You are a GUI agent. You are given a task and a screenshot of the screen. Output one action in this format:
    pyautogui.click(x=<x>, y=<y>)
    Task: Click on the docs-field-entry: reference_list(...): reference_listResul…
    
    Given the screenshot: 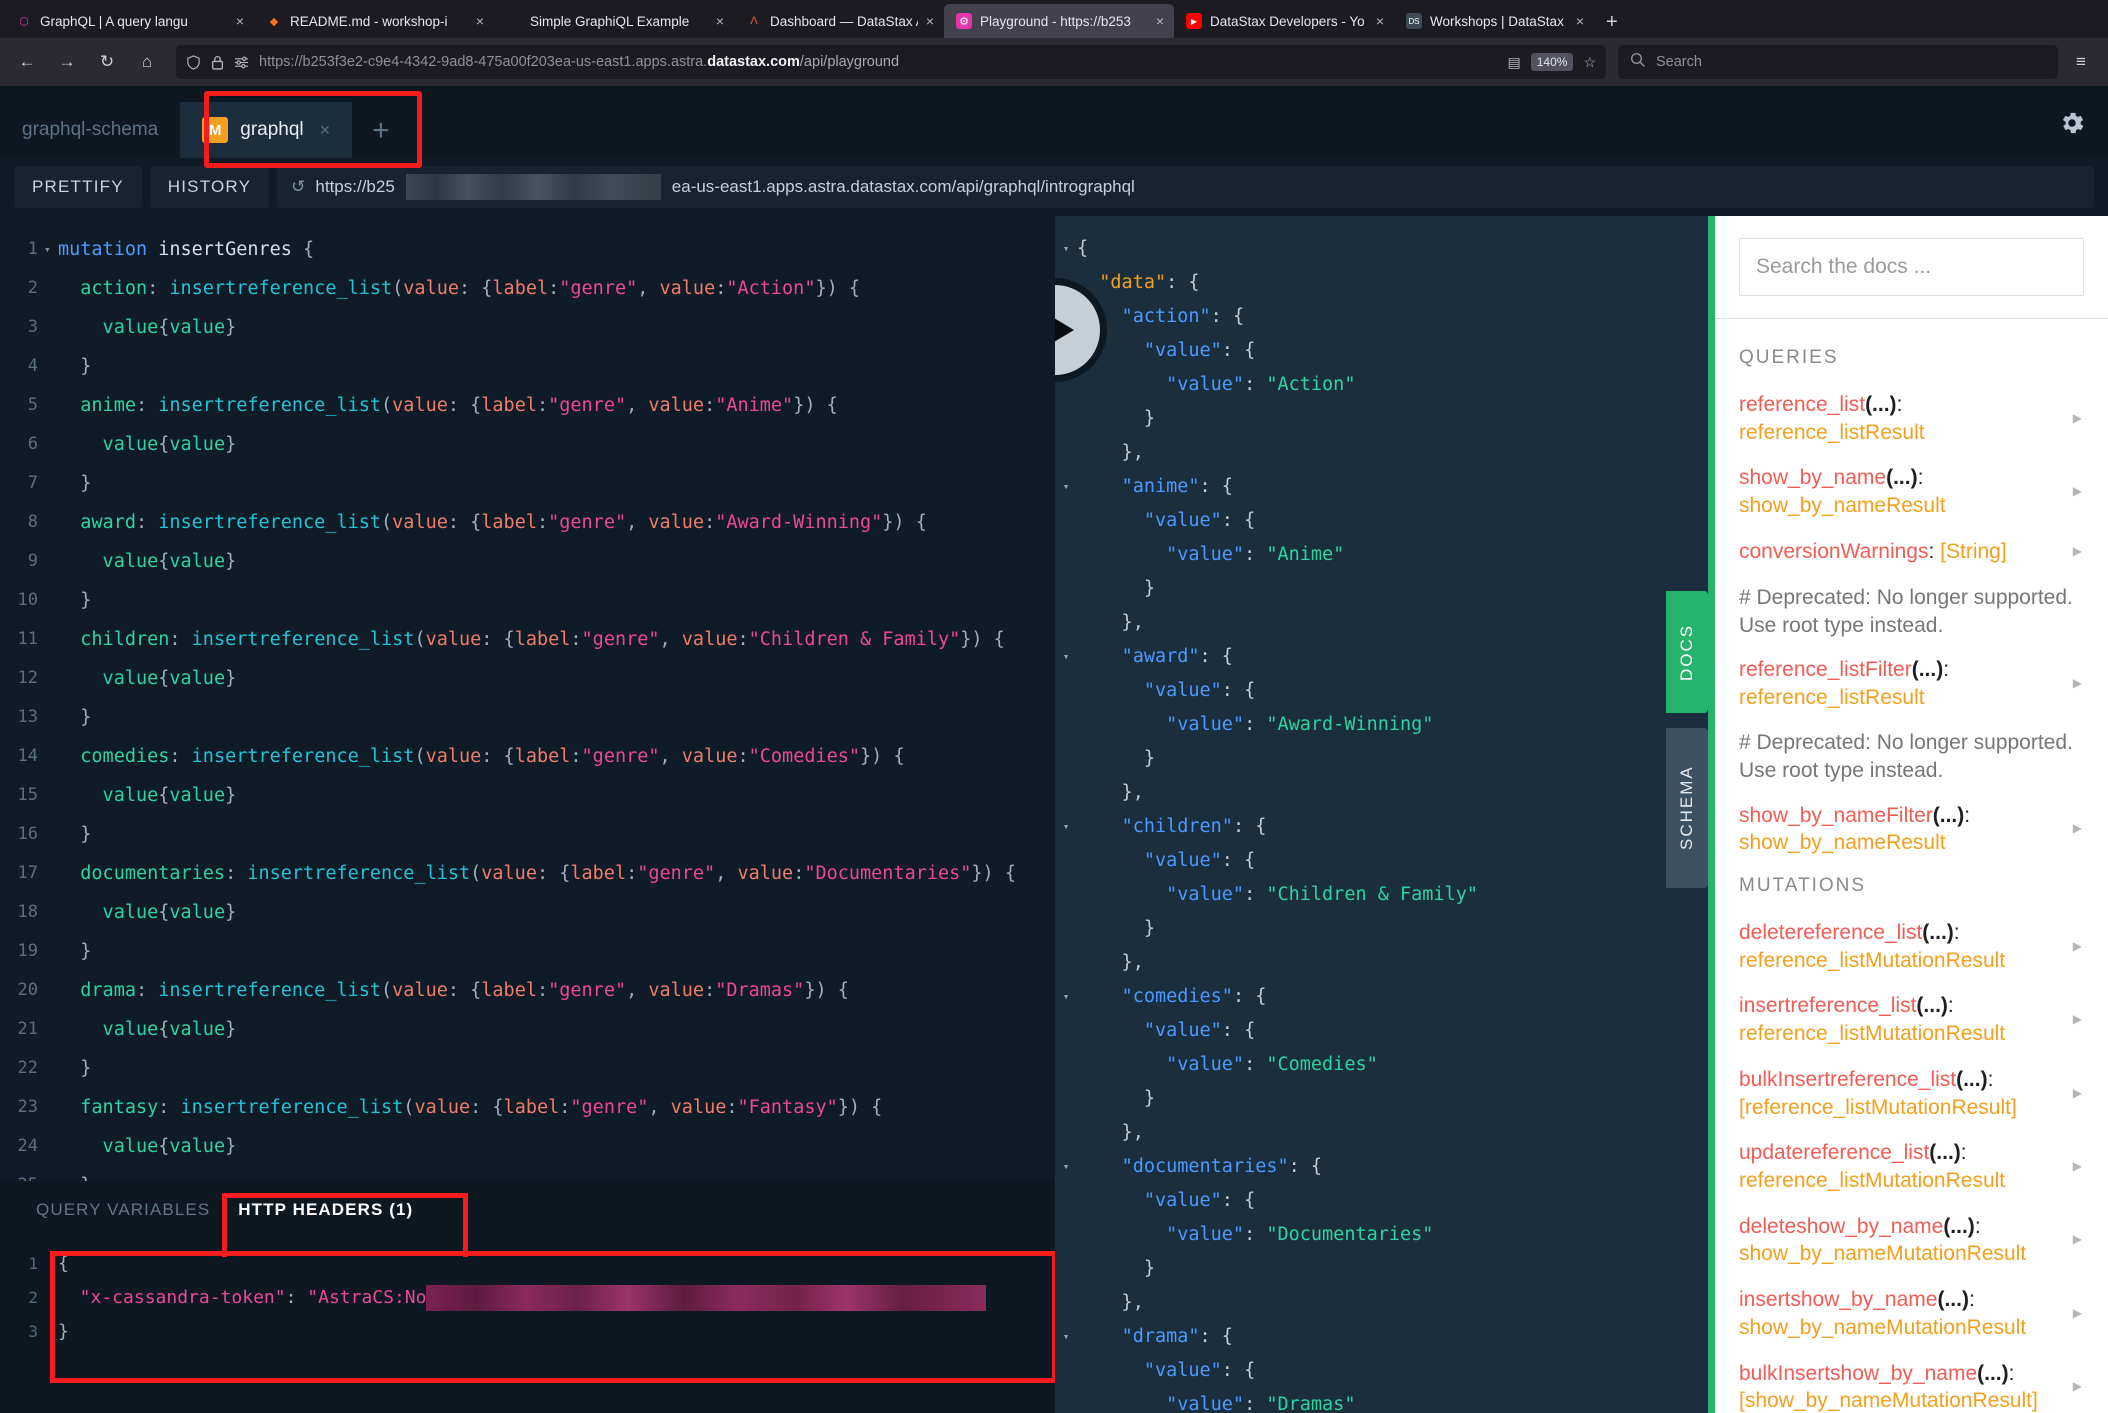 What is the action you would take?
    pyautogui.click(x=1911, y=418)
    